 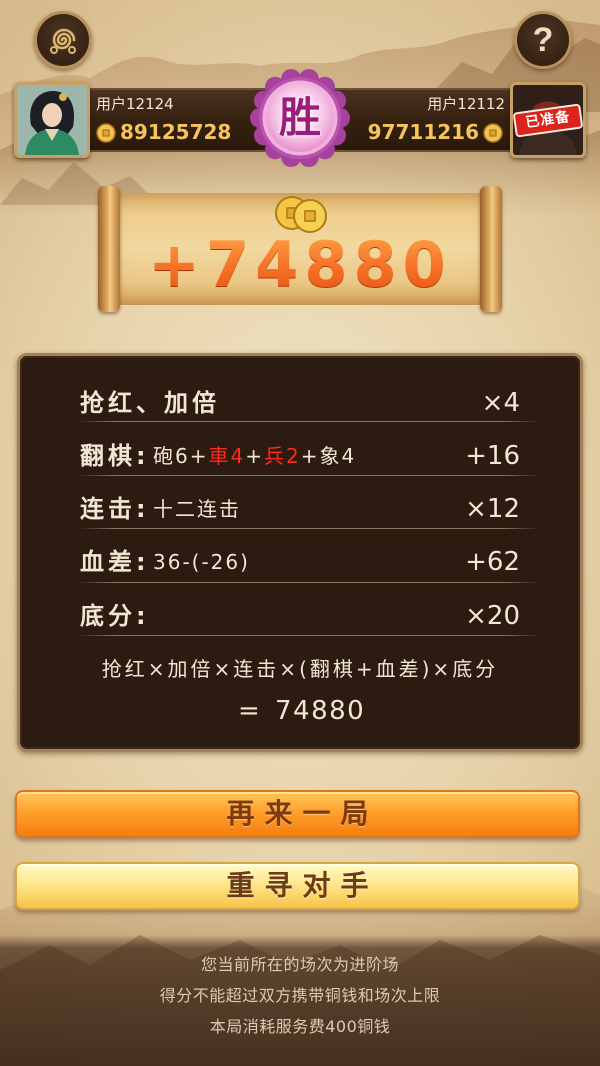 What do you see at coordinates (297, 814) in the screenshot?
I see `play-again-button: 再来一局` at bounding box center [297, 814].